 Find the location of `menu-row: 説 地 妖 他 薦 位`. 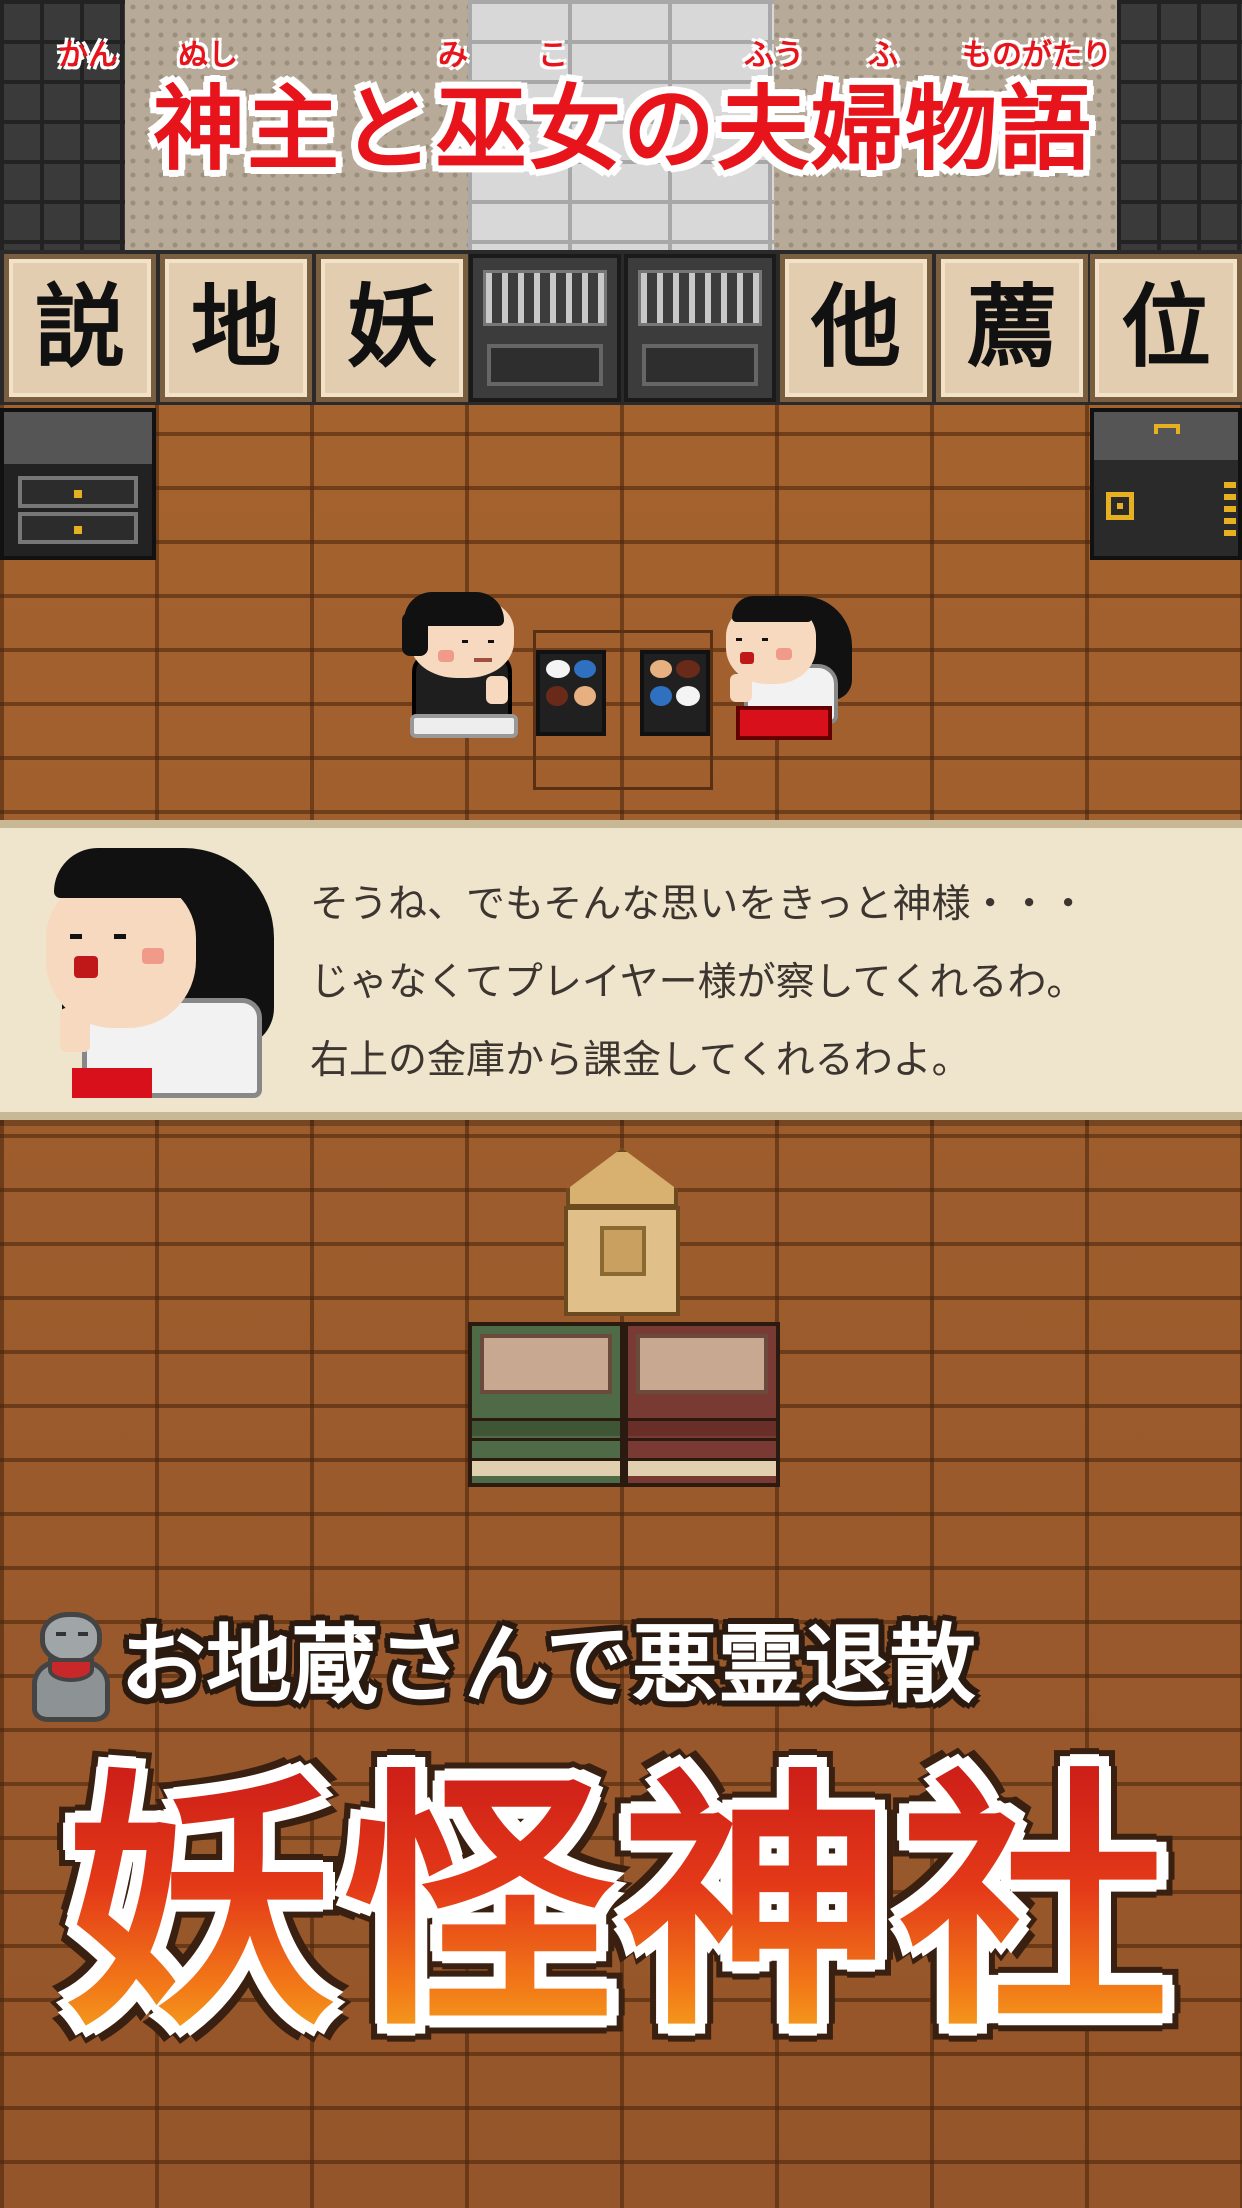

menu-row: 説 地 妖 他 薦 位 is located at coordinates (621, 327).